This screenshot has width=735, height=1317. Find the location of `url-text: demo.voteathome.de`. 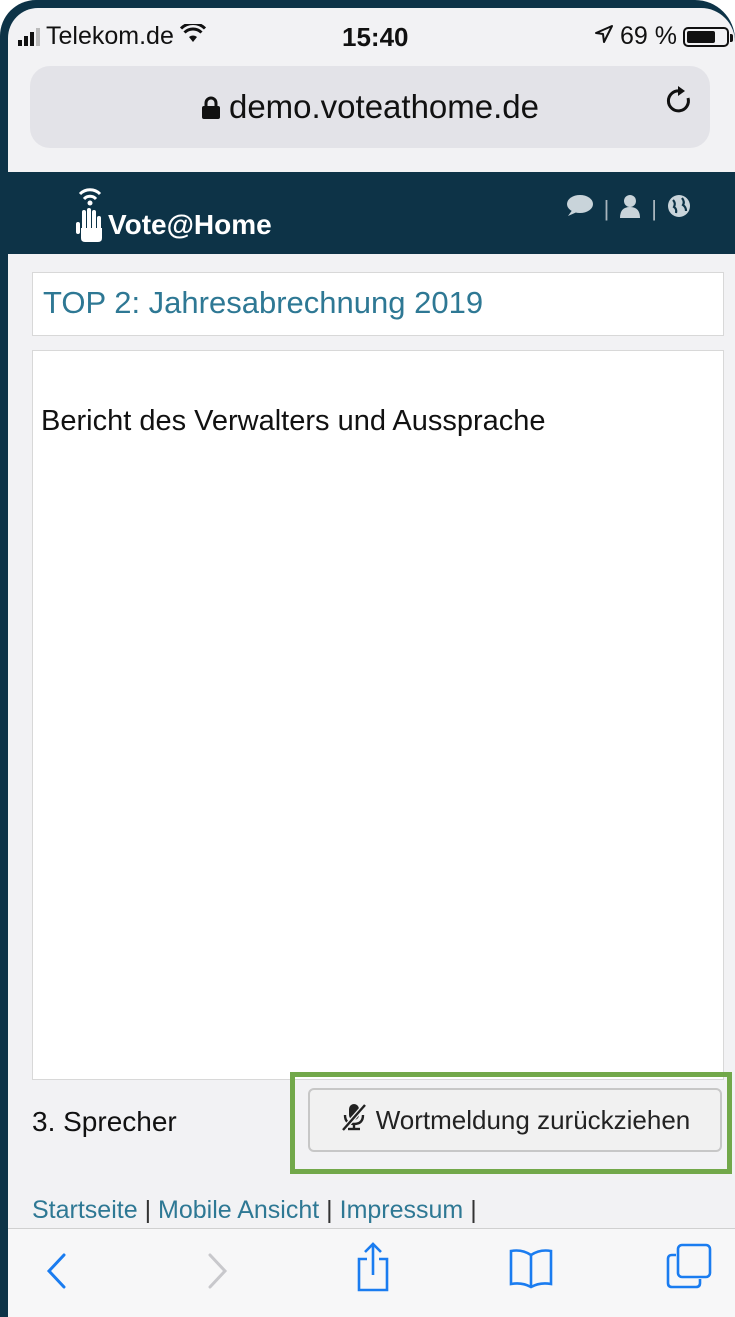

url-text: demo.voteathome.de is located at coordinates (384, 106).